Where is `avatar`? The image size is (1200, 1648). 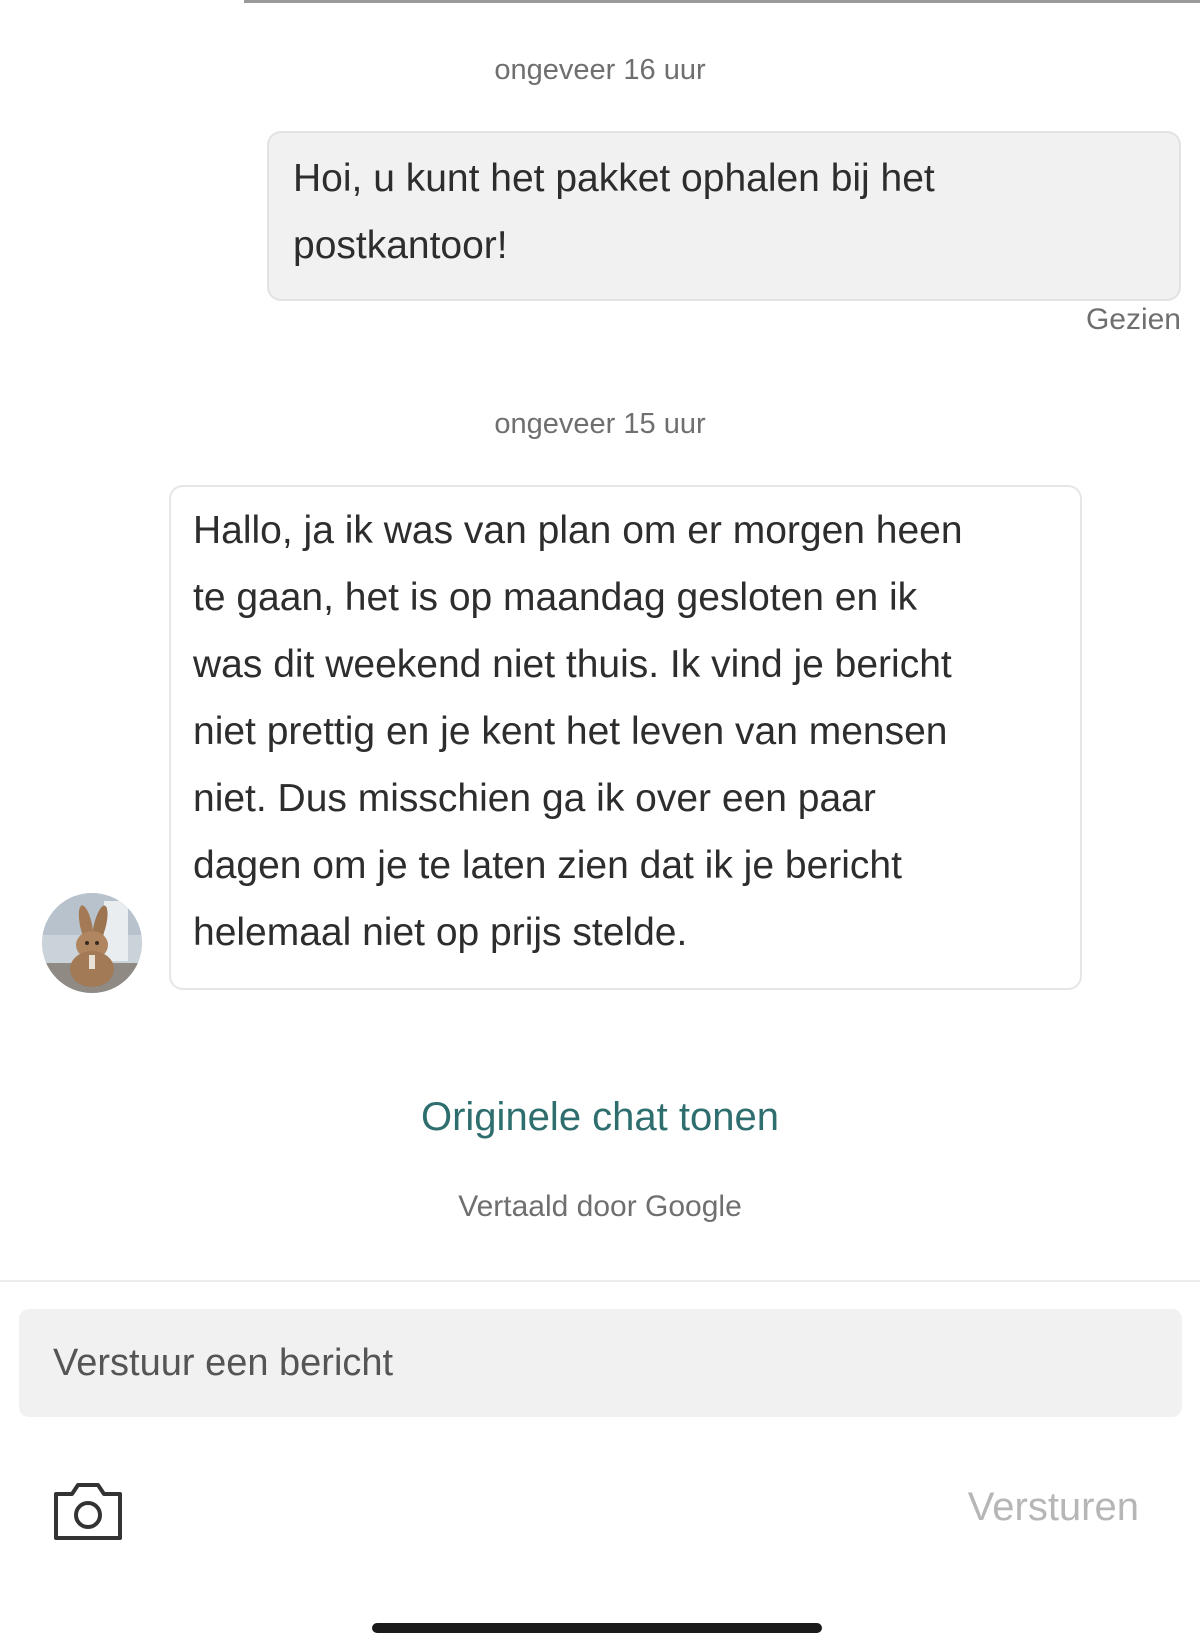
avatar is located at coordinates (92, 943).